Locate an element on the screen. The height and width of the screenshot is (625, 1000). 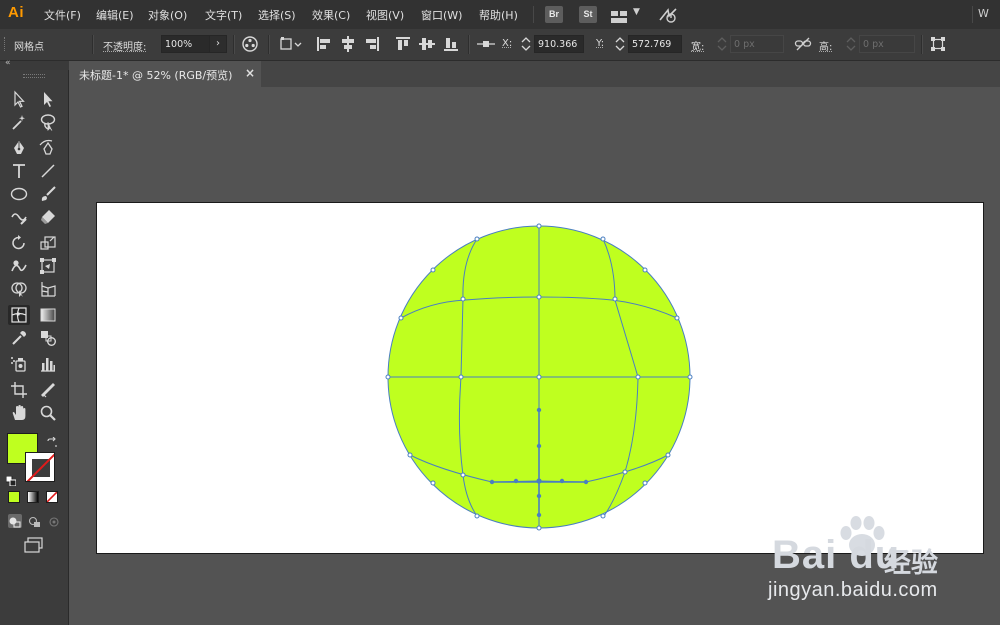
baidu-jingyan-watermark: Bai du 经验 jingyan.baidu.com is located at coordinates (862, 560).